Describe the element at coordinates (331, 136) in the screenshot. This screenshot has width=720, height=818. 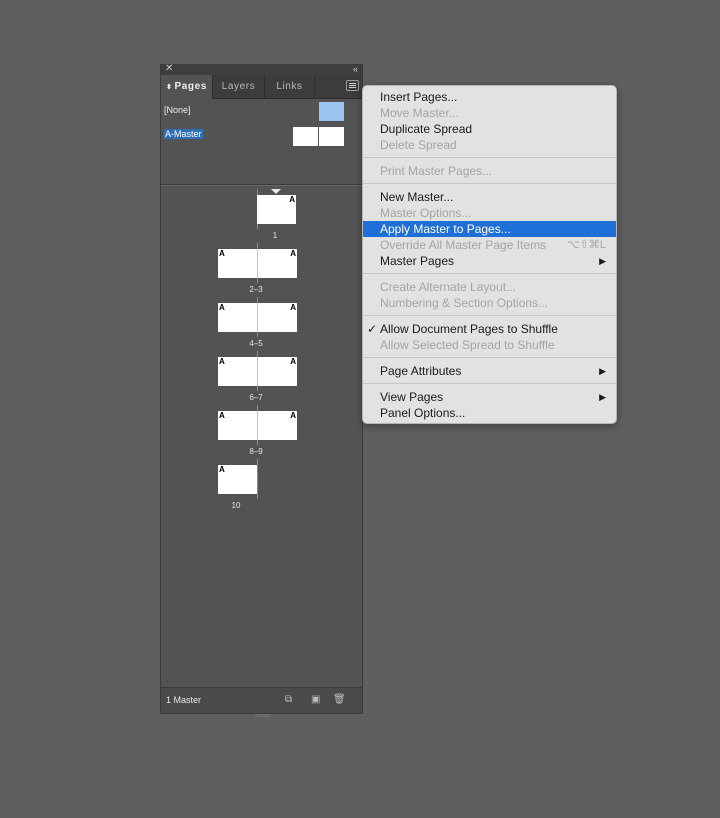
I see `a-master-right-thumbnail` at that location.